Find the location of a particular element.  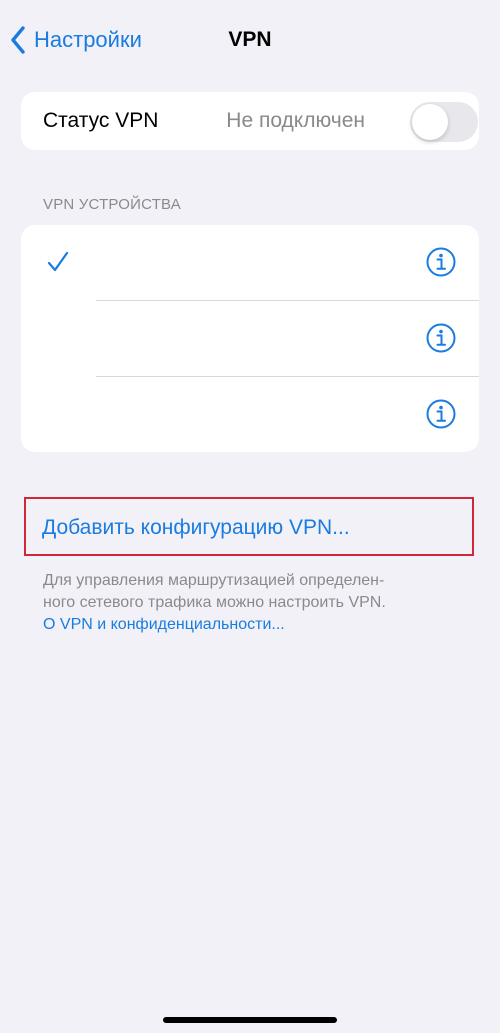

home-indicator is located at coordinates (250, 1020).